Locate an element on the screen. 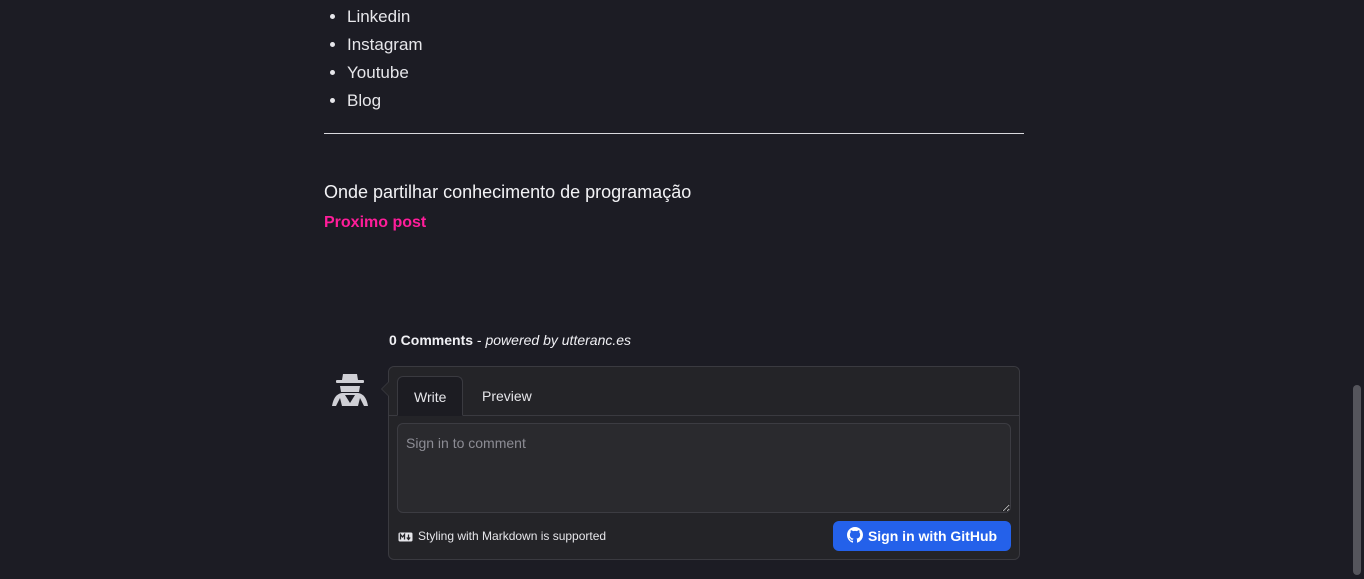  comment-tabs: Write Preview is located at coordinates (704, 391).